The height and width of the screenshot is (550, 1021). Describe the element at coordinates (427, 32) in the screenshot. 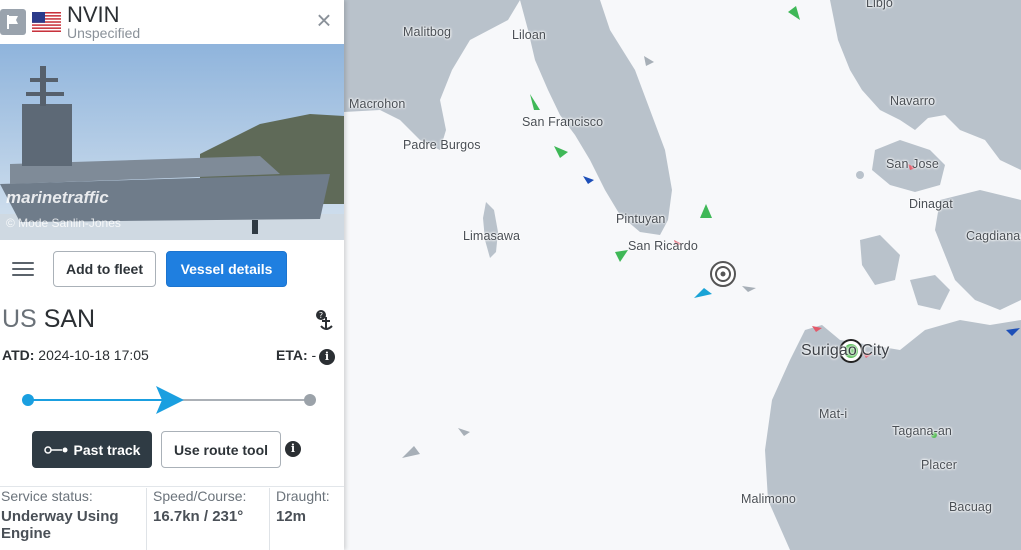

I see `place-label: Malitbog` at that location.